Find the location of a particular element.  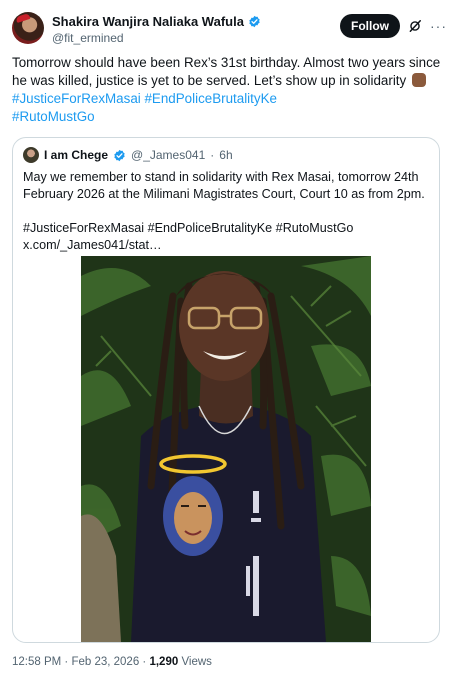

views-count: 1,290 is located at coordinates (164, 662).